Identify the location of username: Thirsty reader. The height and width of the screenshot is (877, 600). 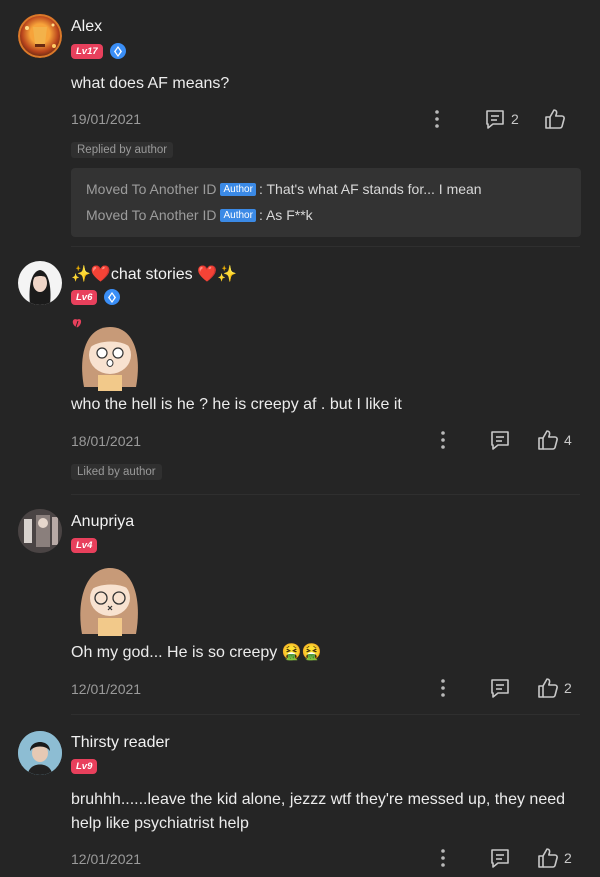
(120, 743).